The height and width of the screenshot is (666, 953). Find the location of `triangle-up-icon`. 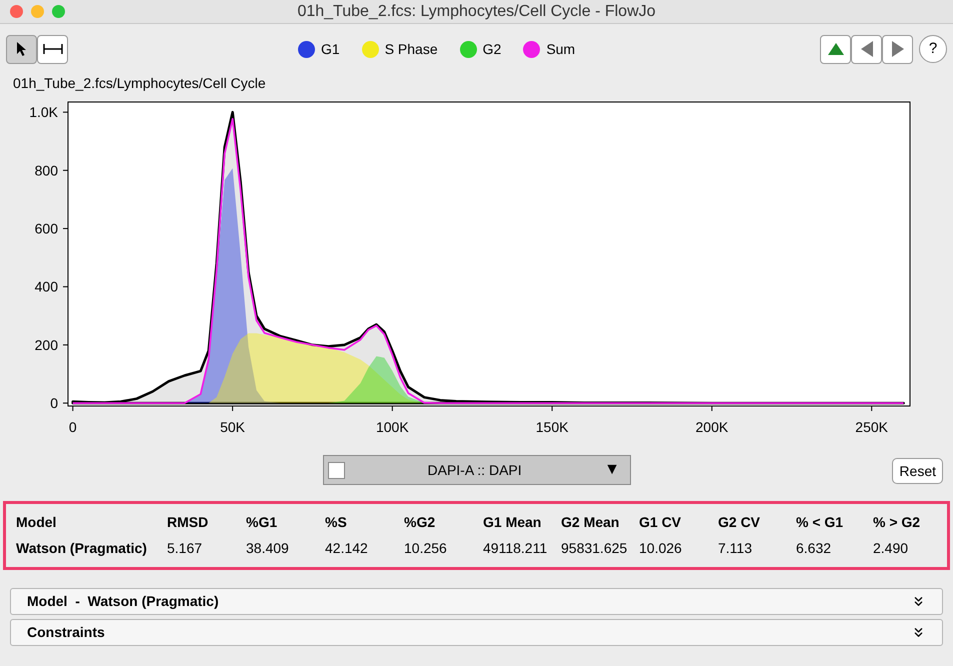

triangle-up-icon is located at coordinates (835, 49).